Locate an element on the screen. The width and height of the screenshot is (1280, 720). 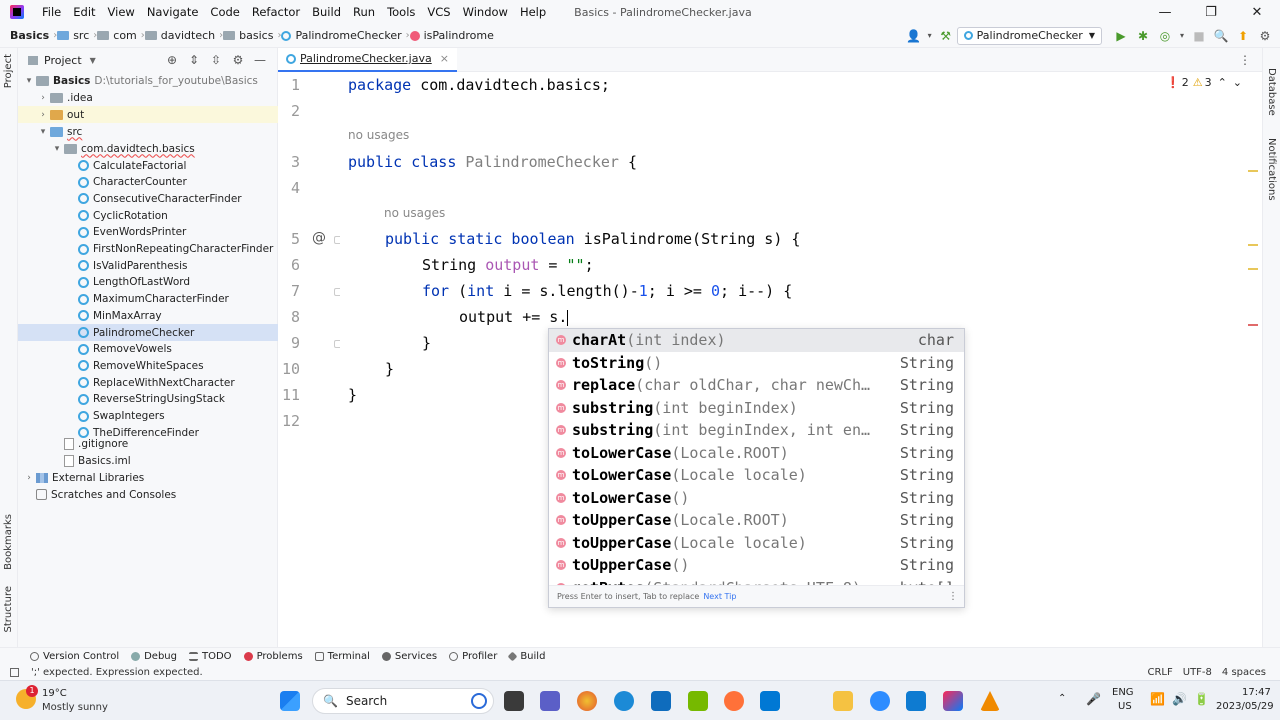
taskbar-search: 🔍 Search is located at coordinates (403, 701).